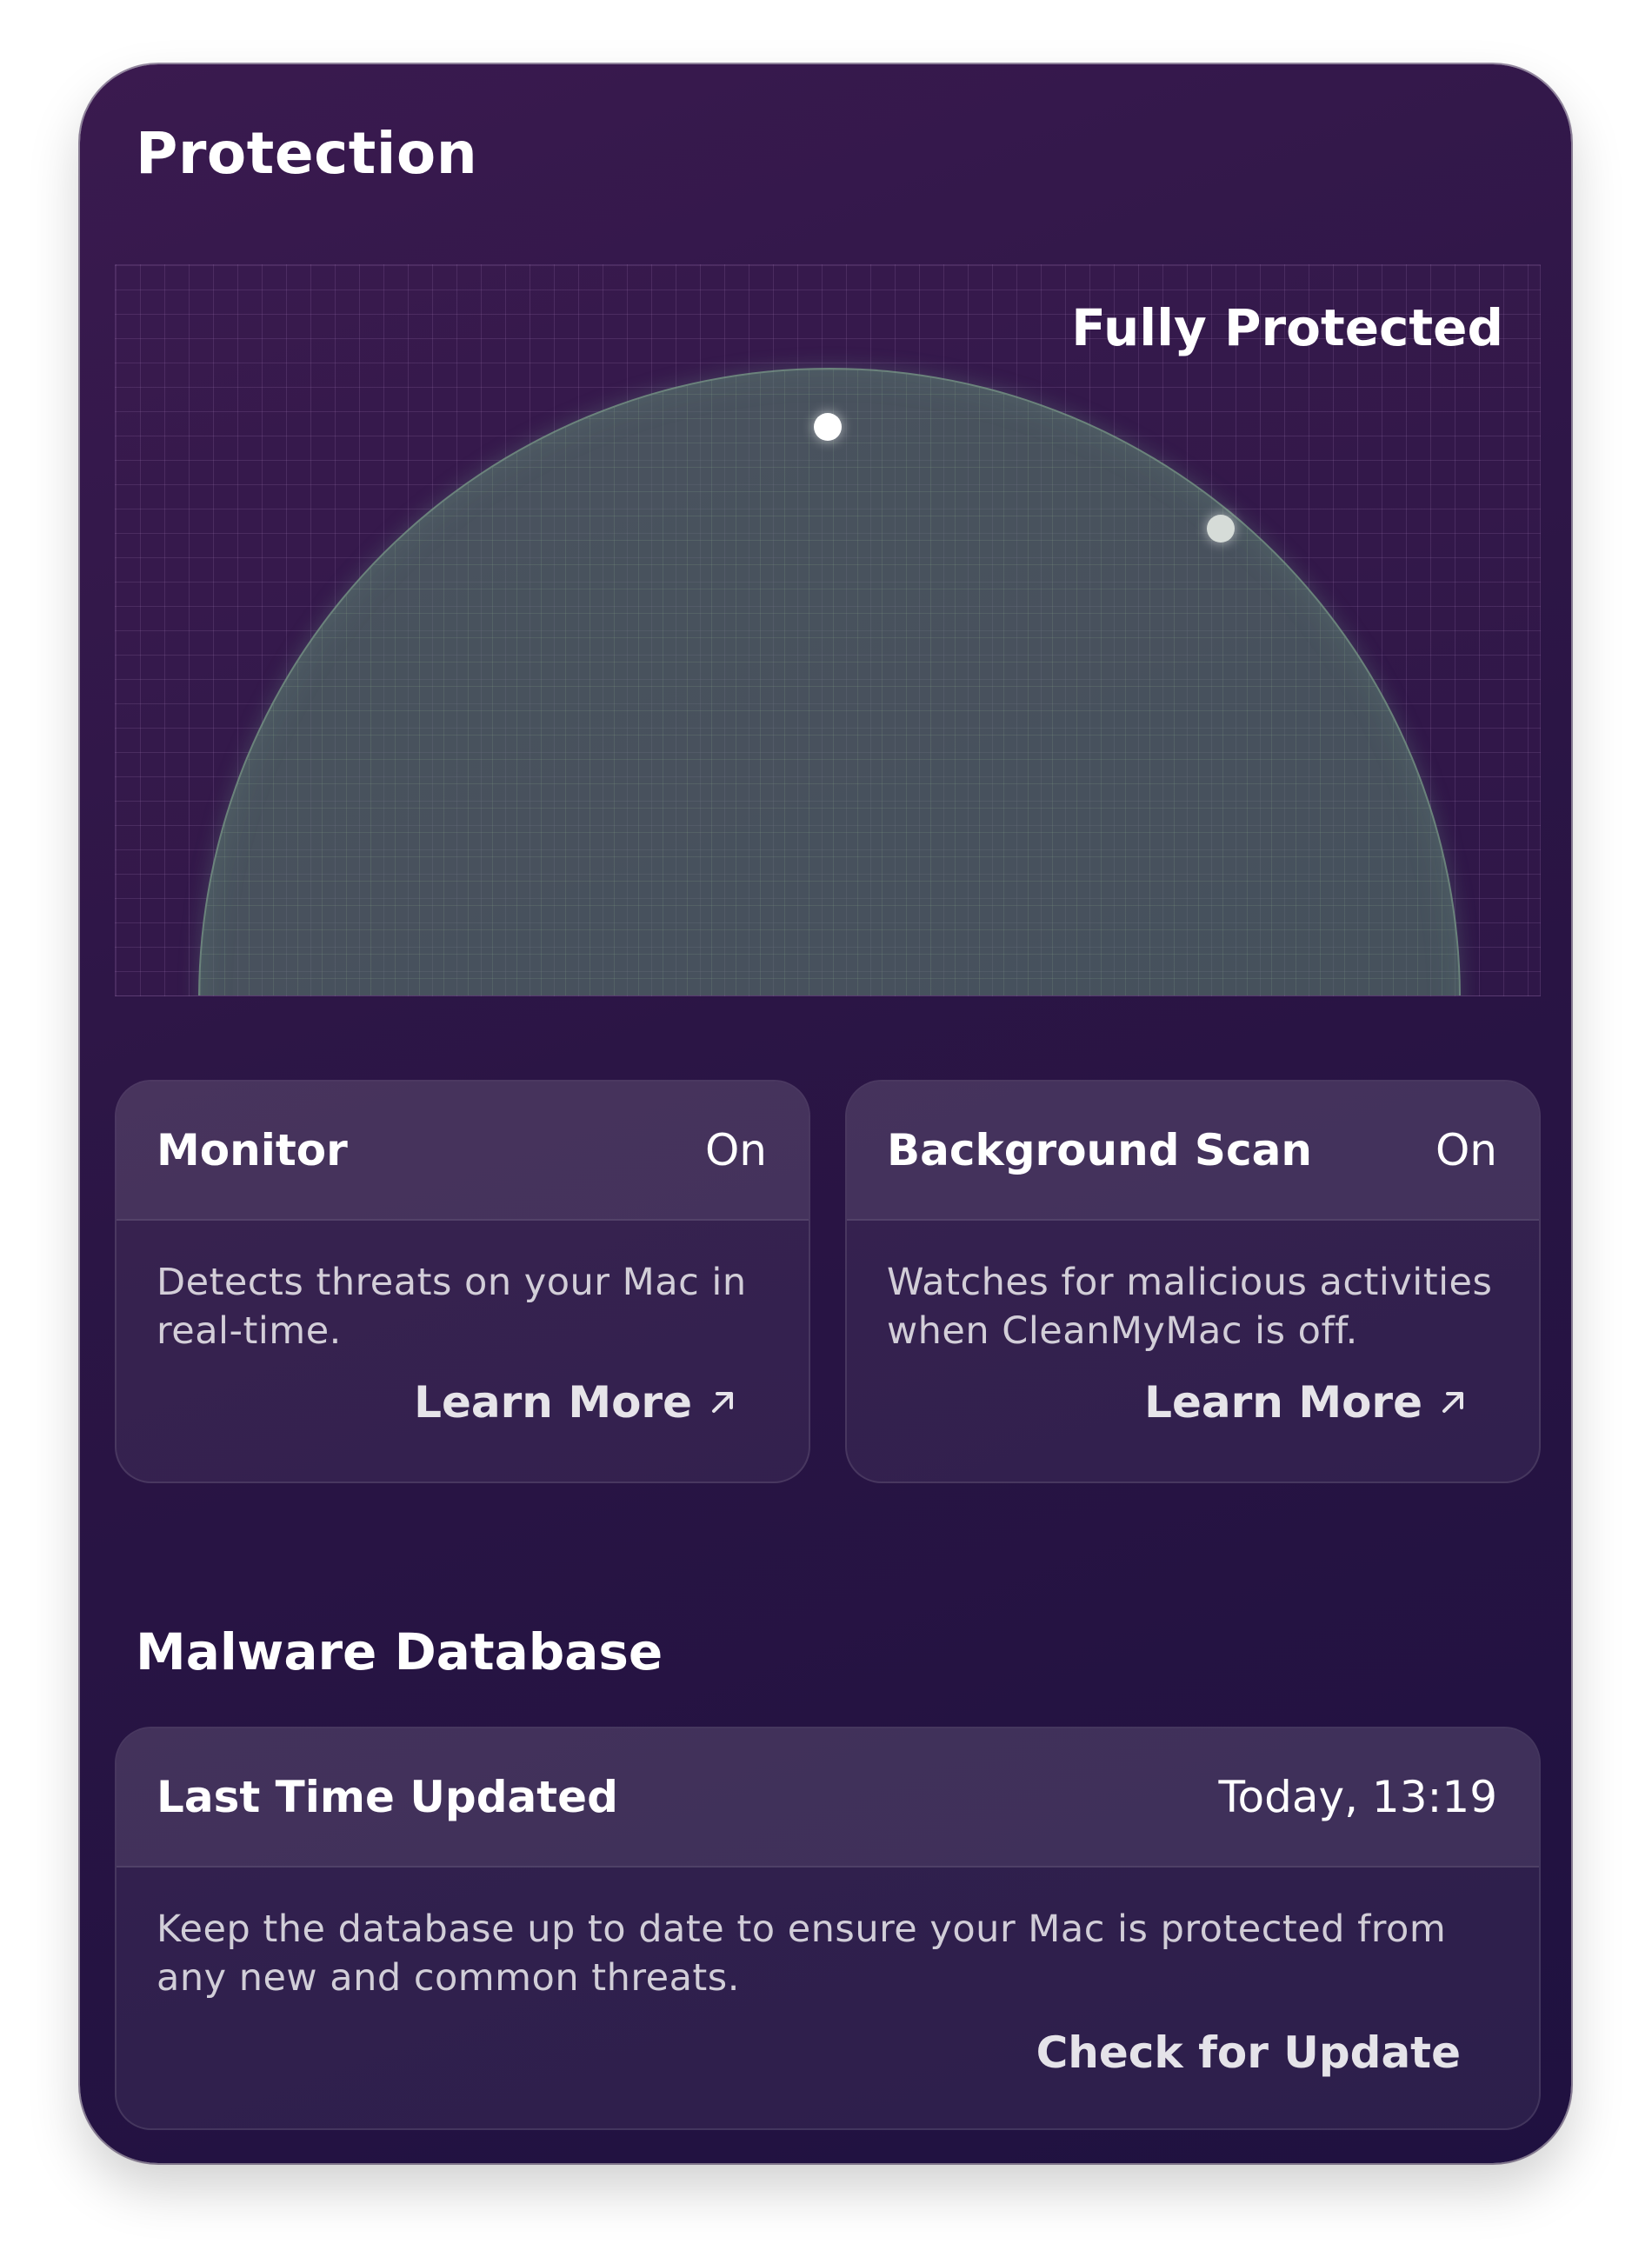 The height and width of the screenshot is (2257, 1652). I want to click on protection-status: Fully Protected, so click(1287, 327).